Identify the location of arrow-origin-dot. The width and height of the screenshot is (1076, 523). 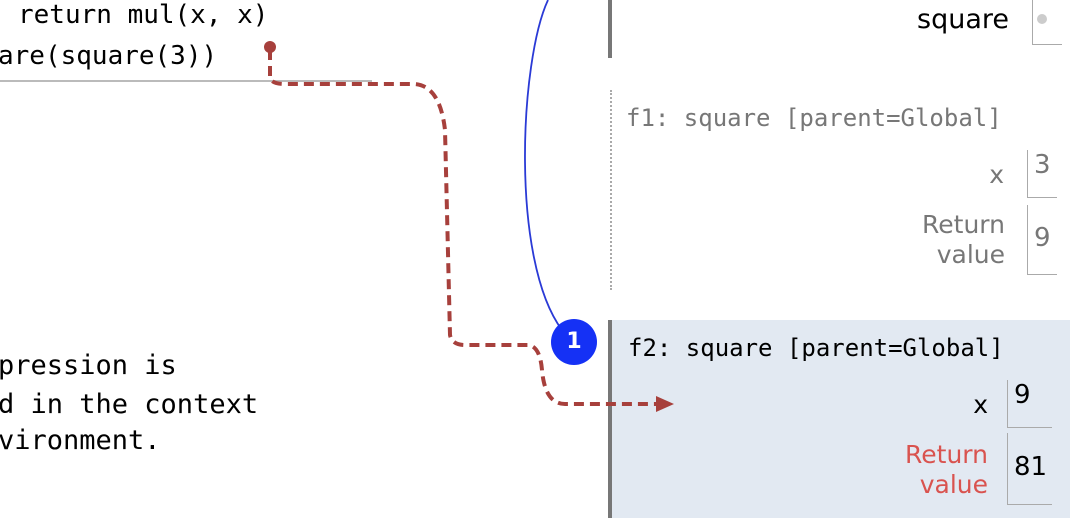
(270, 47).